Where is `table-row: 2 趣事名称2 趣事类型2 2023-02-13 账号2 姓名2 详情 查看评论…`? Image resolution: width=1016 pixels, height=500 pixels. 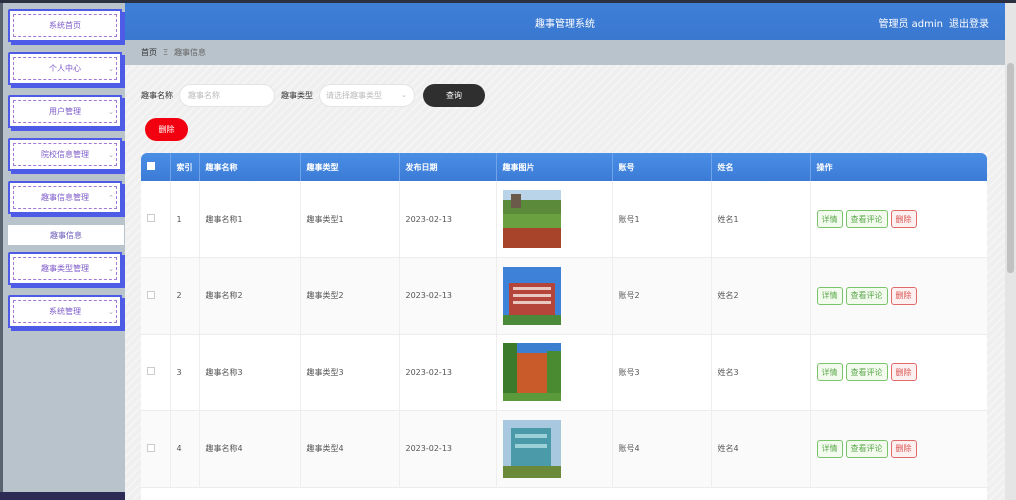 table-row: 2 趣事名称2 趣事类型2 2023-02-13 账号2 姓名2 详情 查看评论… is located at coordinates (564, 296).